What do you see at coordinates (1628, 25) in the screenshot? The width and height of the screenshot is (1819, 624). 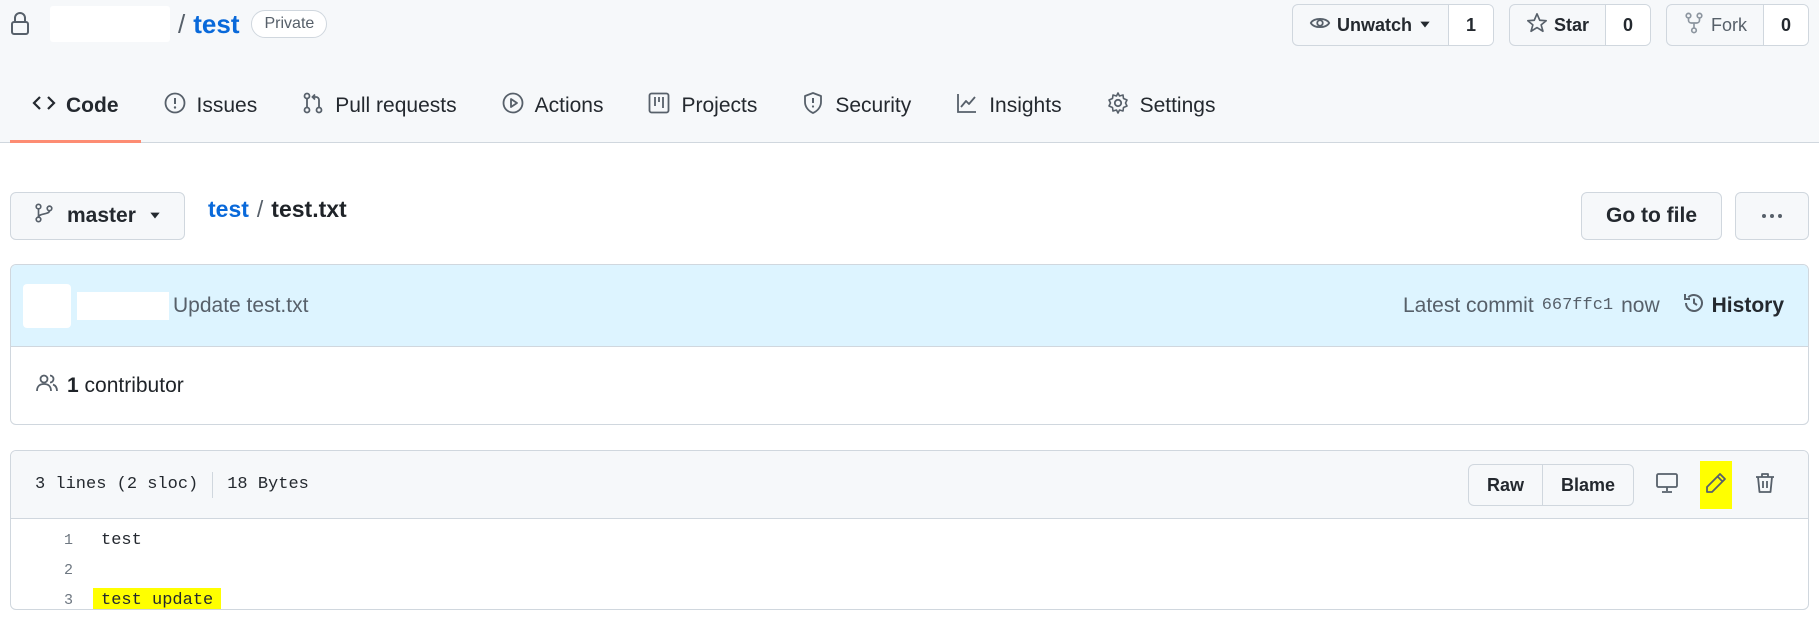 I see `star-count: 0` at bounding box center [1628, 25].